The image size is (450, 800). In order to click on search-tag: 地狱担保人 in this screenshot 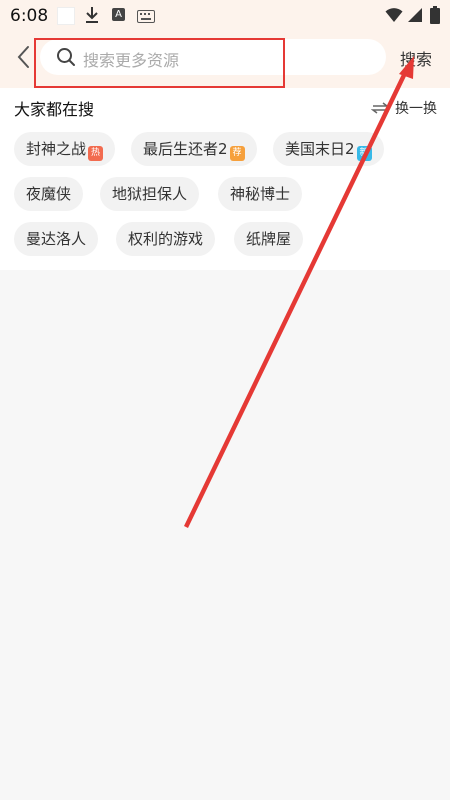, I will do `click(150, 194)`.